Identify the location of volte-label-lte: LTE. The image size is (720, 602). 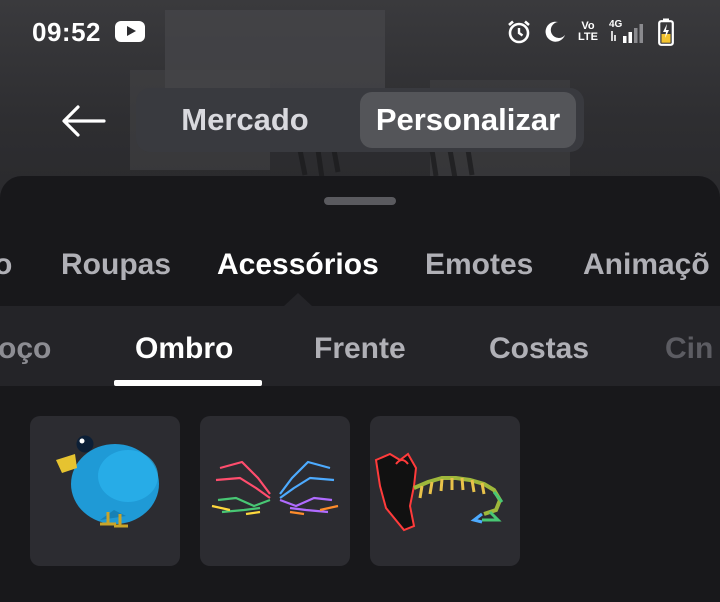
(588, 37).